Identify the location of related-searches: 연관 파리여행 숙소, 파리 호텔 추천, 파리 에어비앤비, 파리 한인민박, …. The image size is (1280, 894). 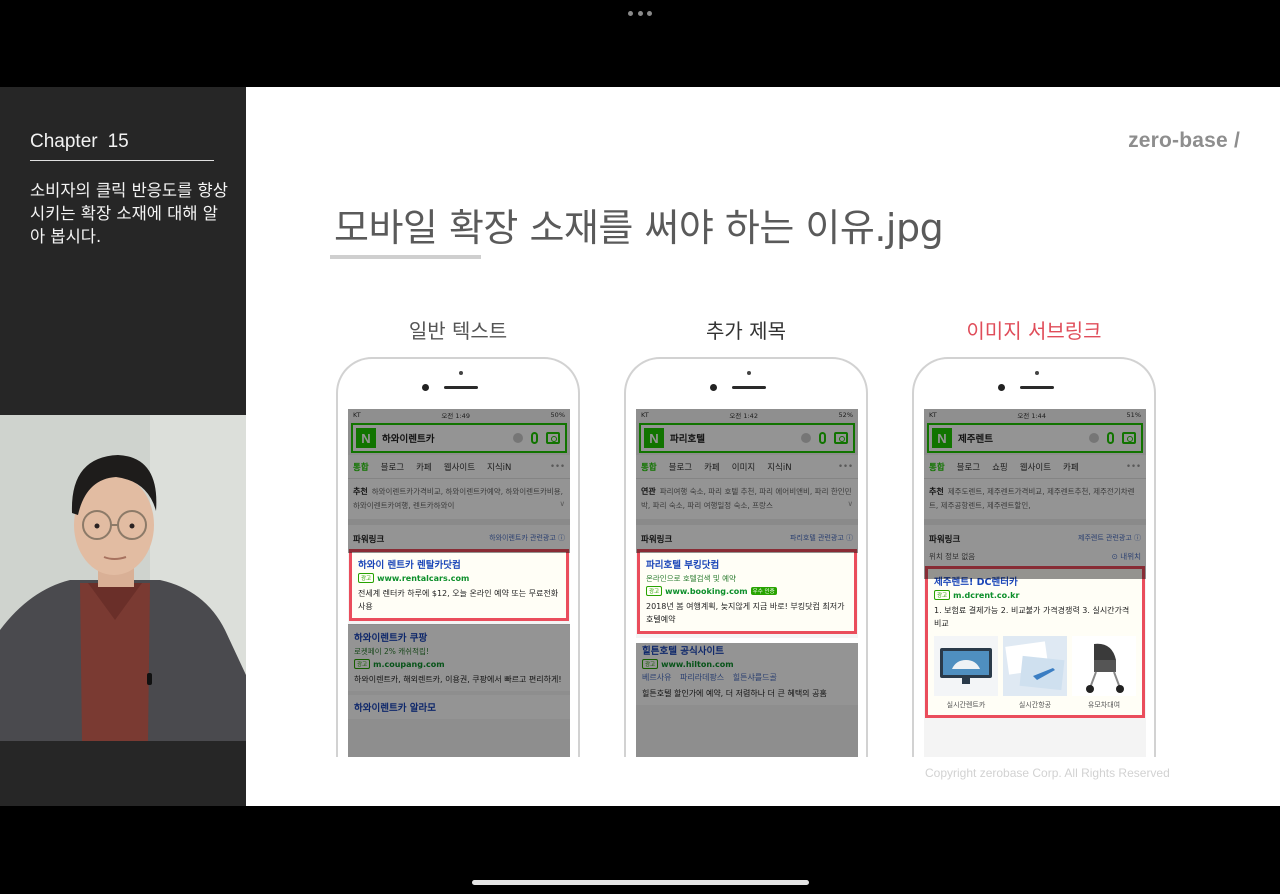
(747, 502).